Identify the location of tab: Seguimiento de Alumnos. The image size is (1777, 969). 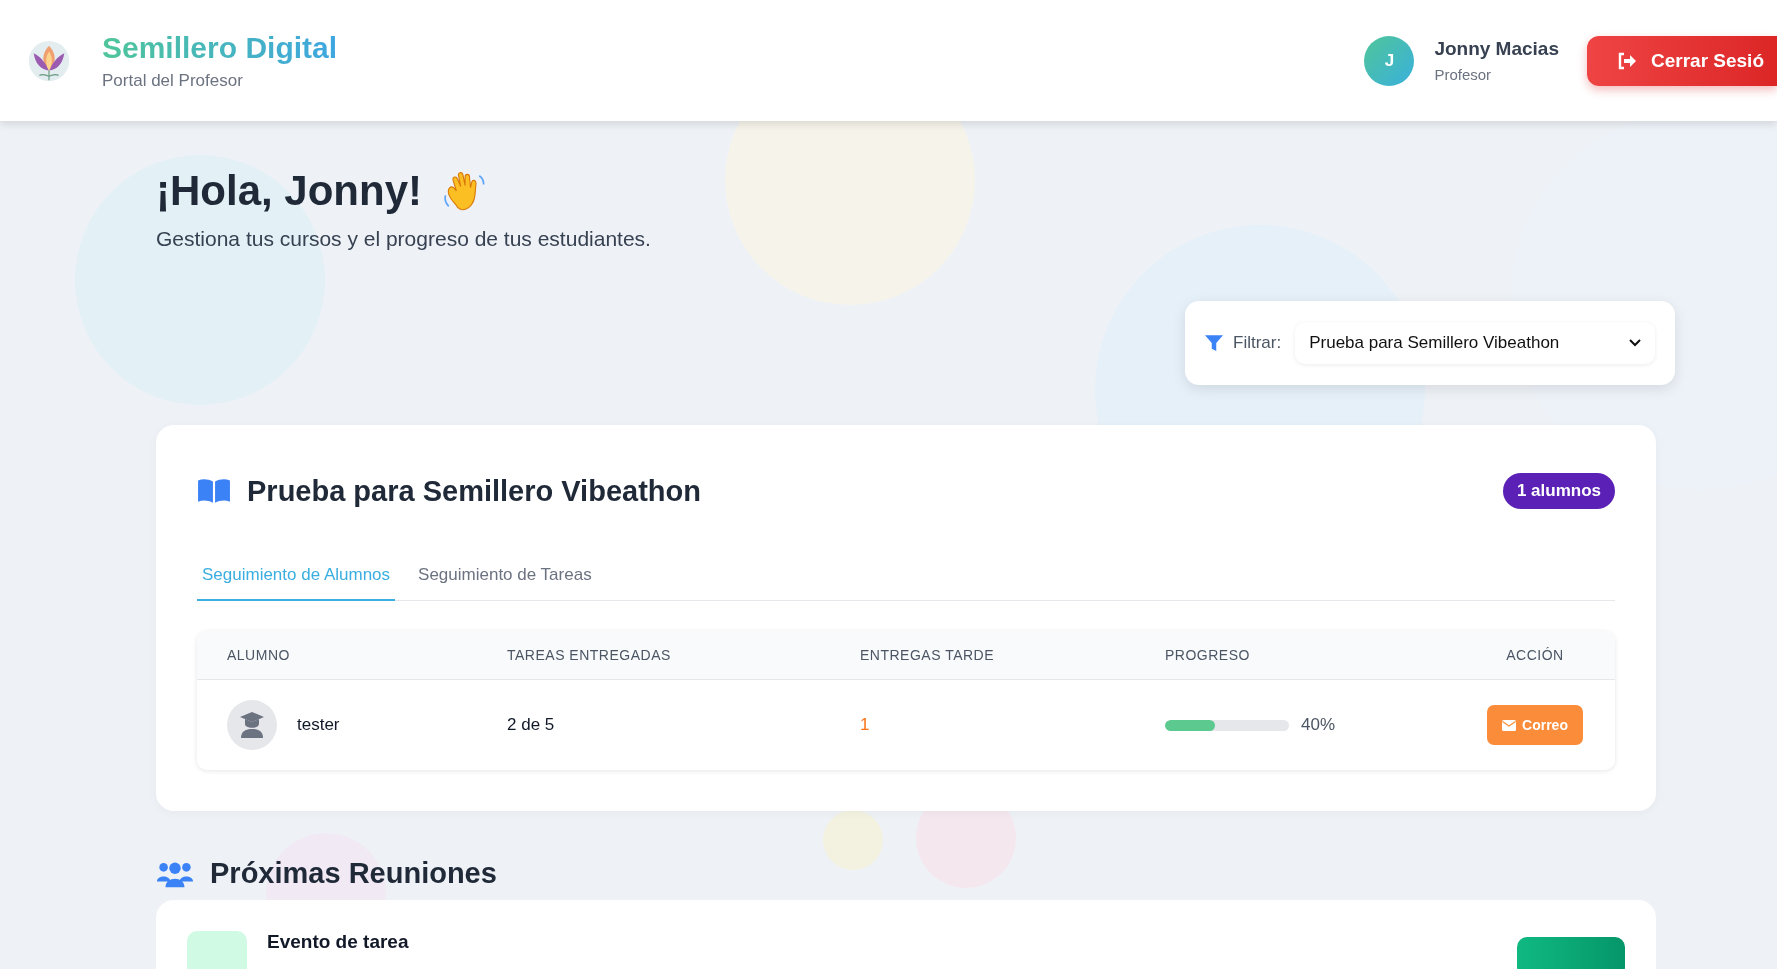
(296, 578).